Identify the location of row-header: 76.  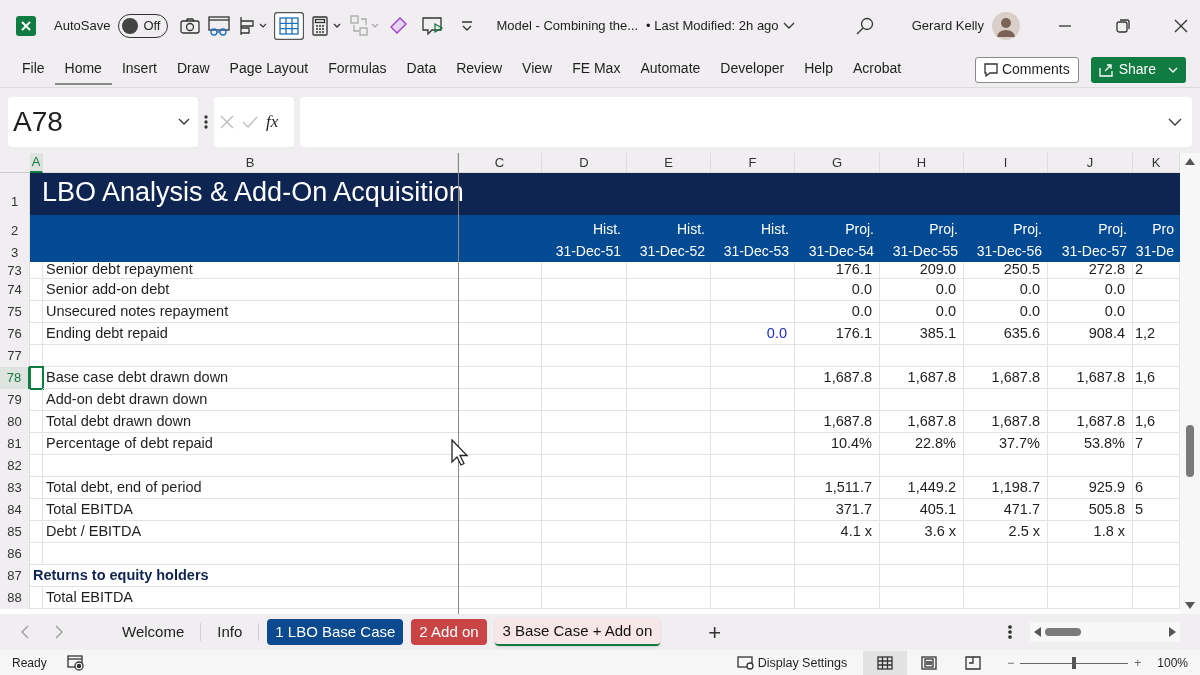
(15, 334).